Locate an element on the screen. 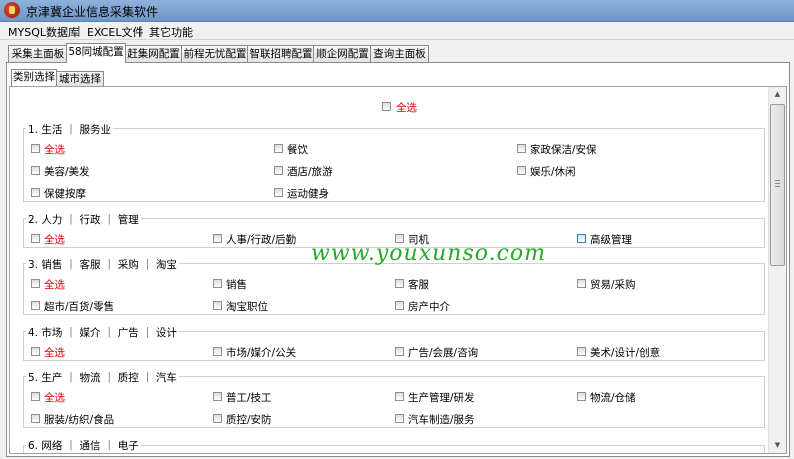 The width and height of the screenshot is (794, 459). checkbox-label: 娱乐/休闲 is located at coordinates (553, 172).